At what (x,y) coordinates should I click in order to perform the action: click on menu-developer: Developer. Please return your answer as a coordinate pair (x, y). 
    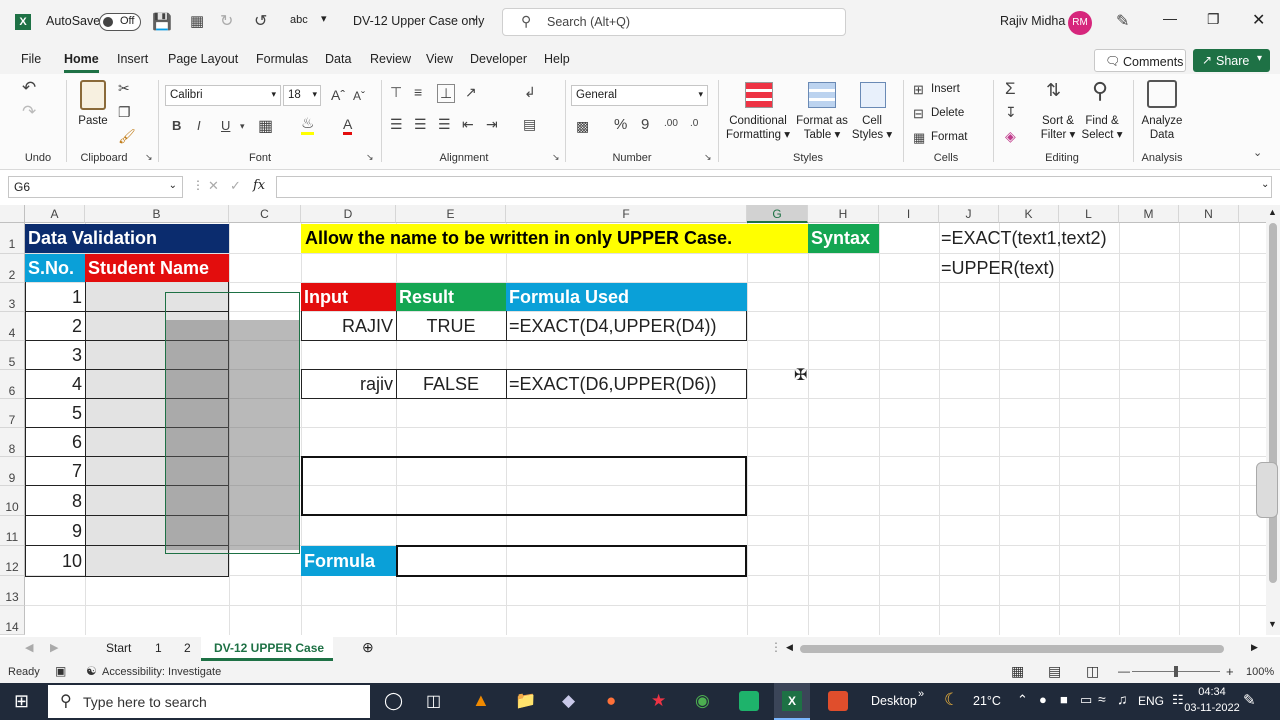
    Looking at the image, I should click on (498, 59).